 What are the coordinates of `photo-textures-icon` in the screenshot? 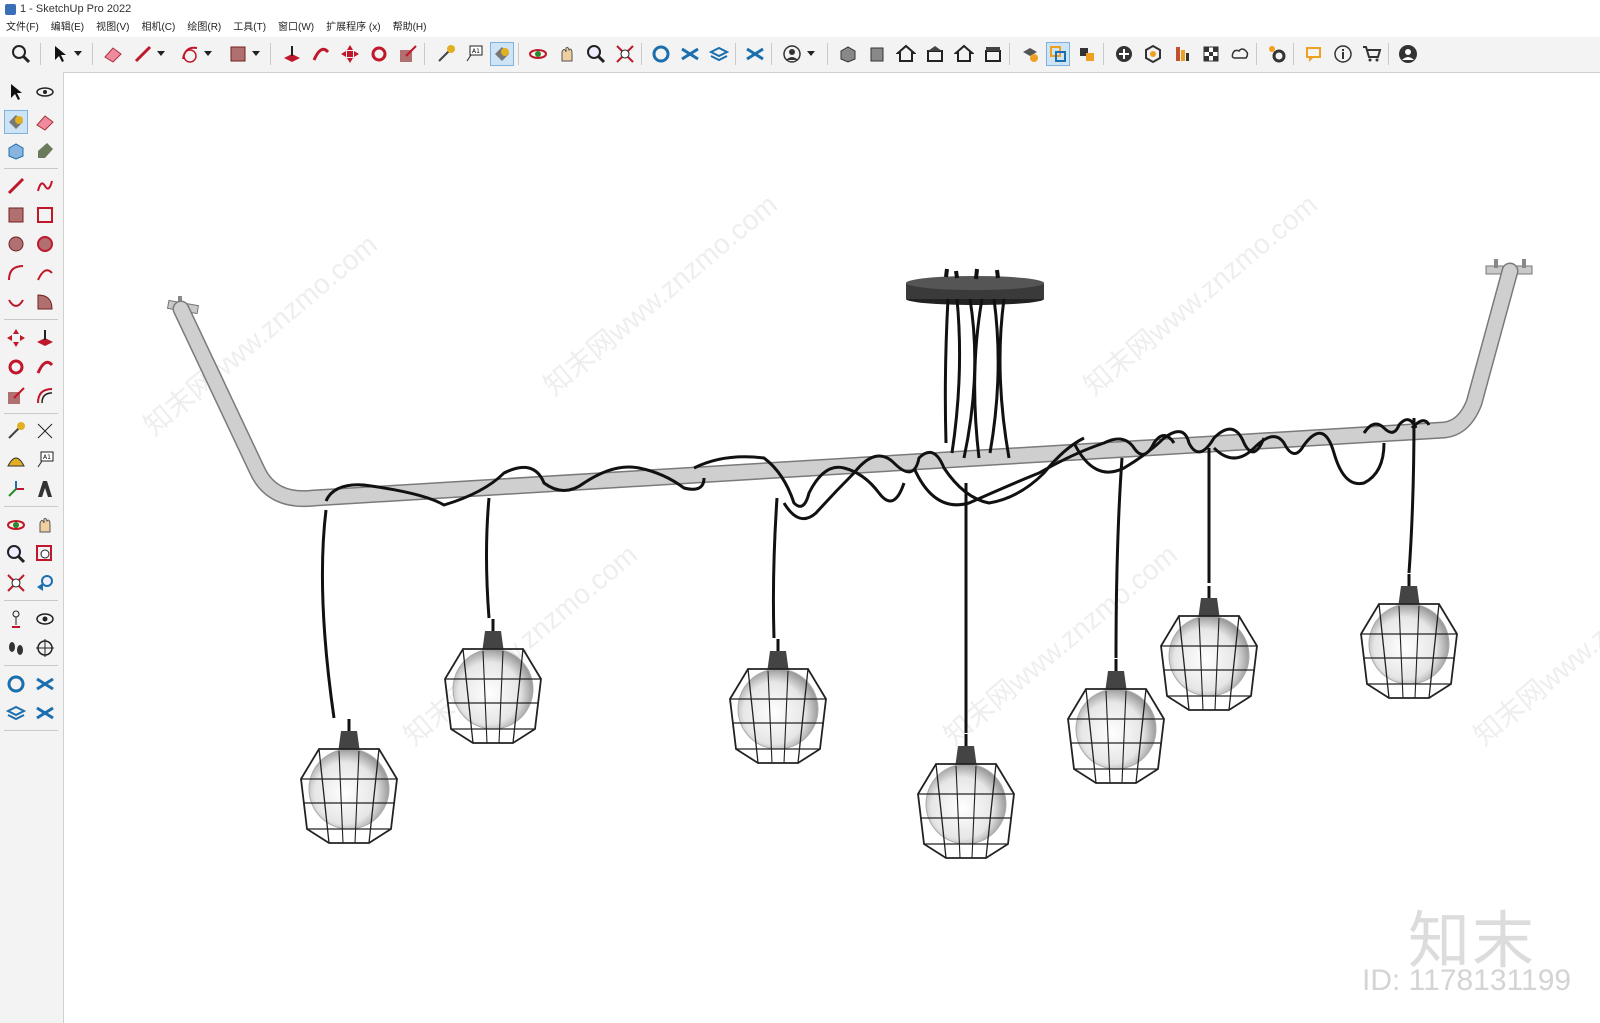 It's located at (1153, 54).